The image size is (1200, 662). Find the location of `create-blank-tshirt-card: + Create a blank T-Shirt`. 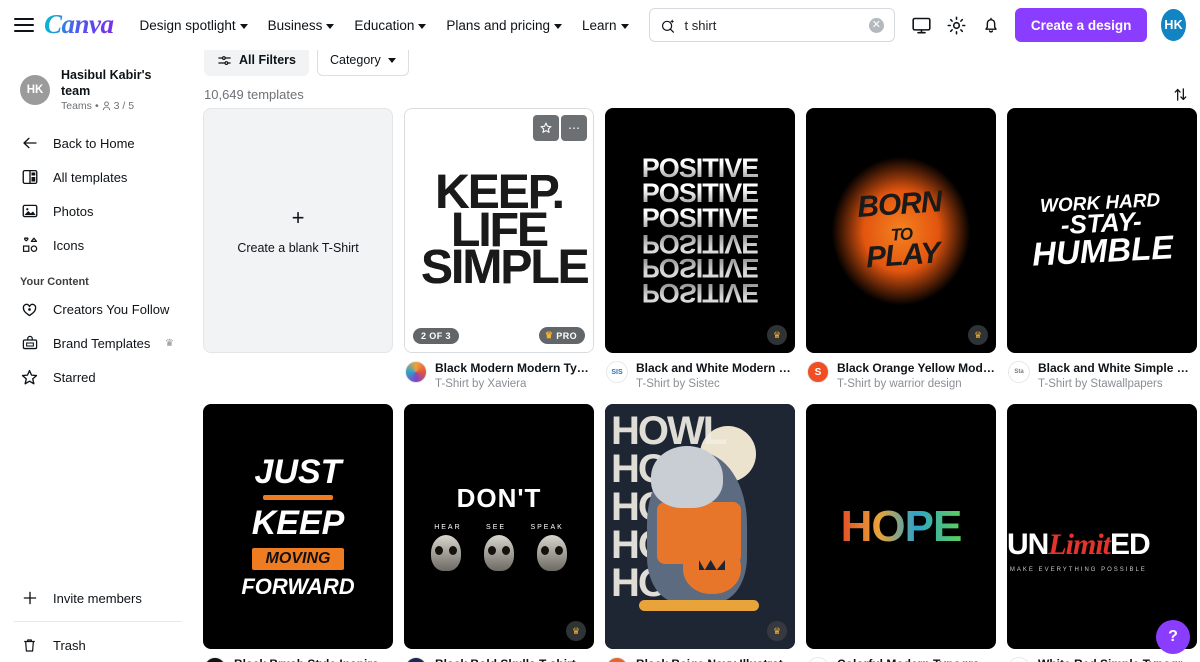

create-blank-tshirt-card: + Create a blank T-Shirt is located at coordinates (298, 230).